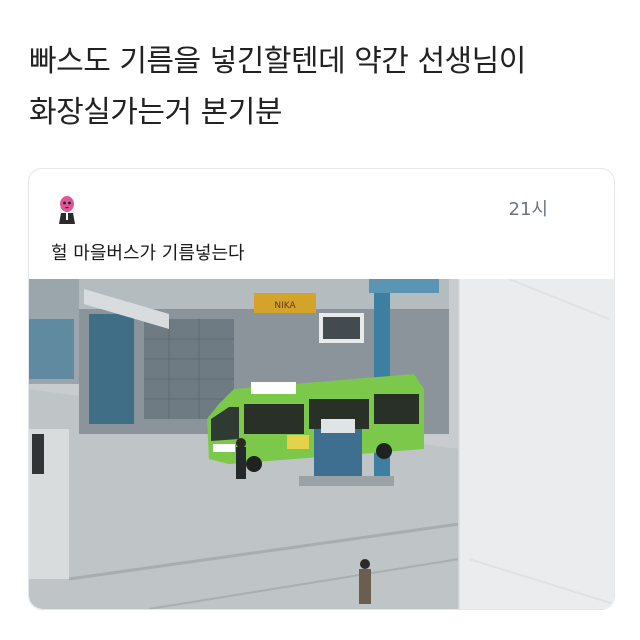 Image resolution: width=640 pixels, height=640 pixels. I want to click on avatar-icon, so click(67, 209).